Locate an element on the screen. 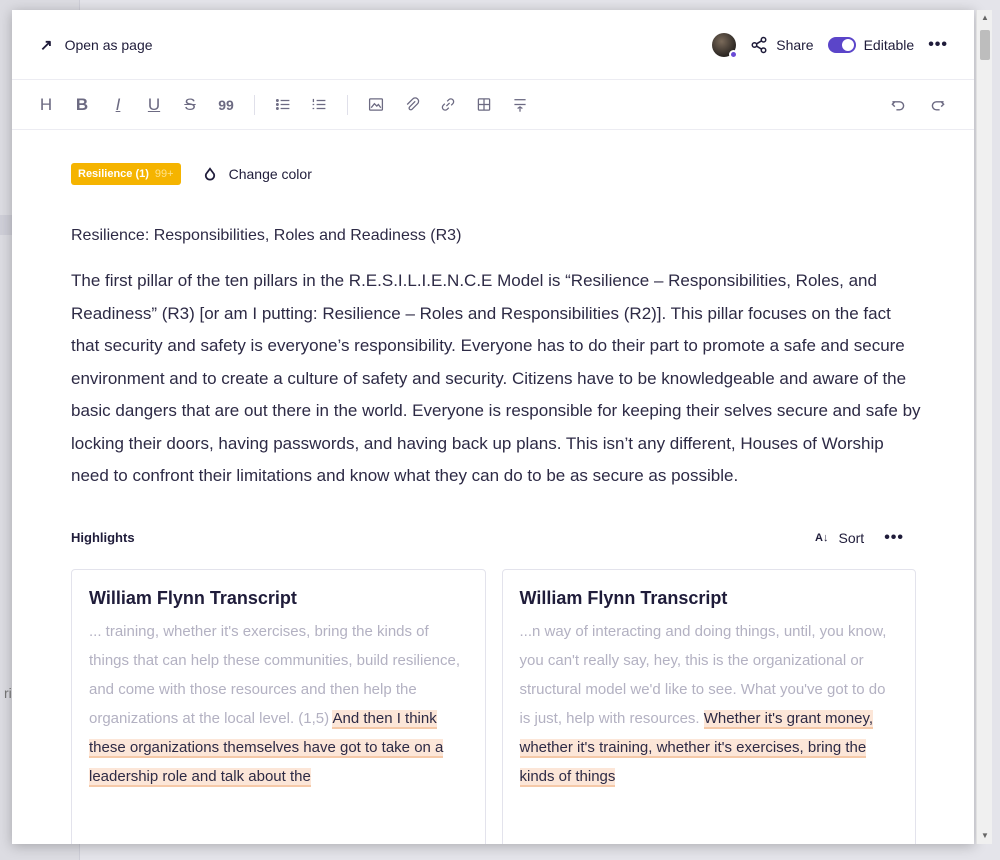 Image resolution: width=1000 pixels, height=860 pixels. avatar is located at coordinates (725, 45).